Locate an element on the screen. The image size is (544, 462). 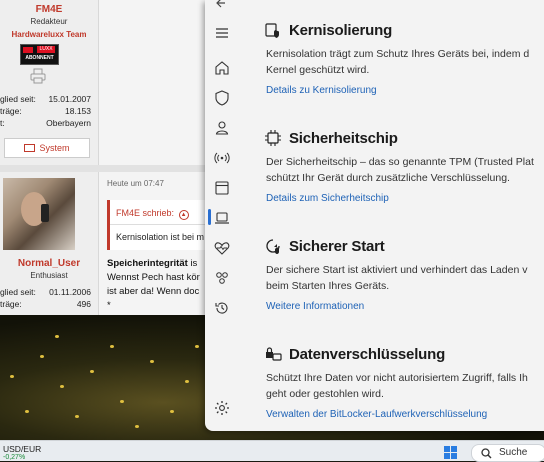
section-title: Sicherheitschip is located at coordinates (343, 138).